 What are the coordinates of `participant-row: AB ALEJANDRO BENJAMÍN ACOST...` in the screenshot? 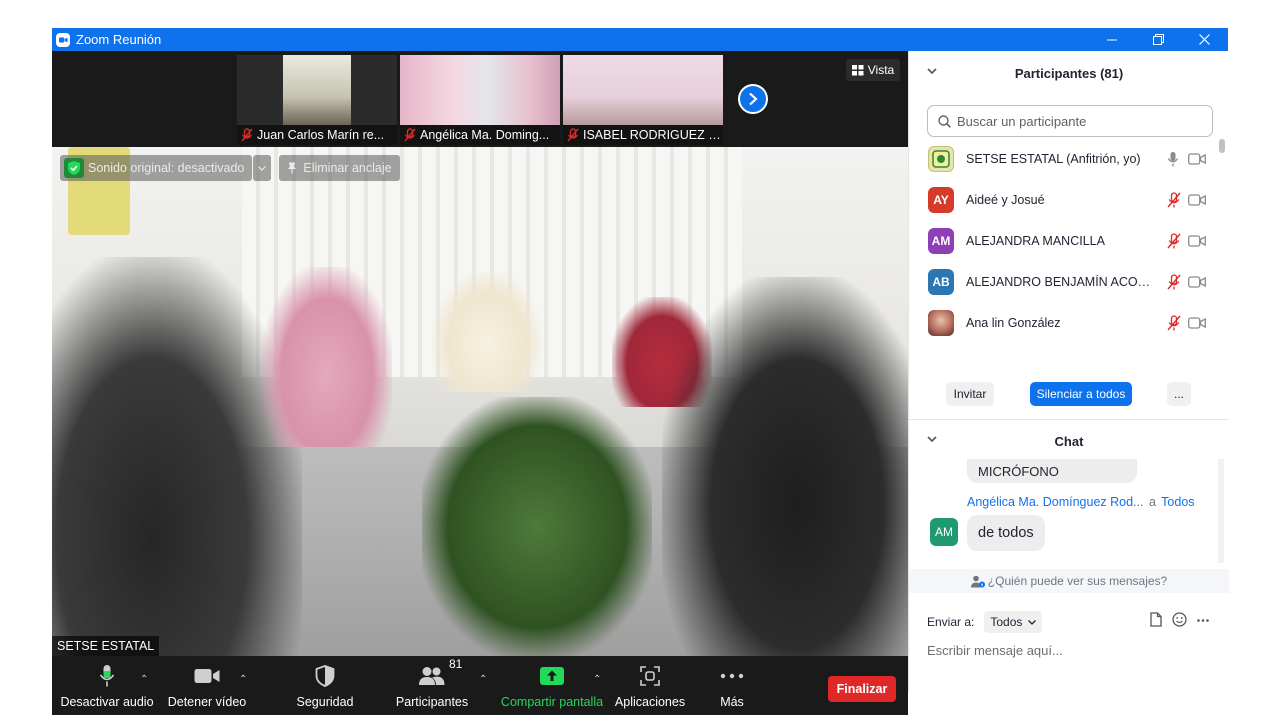 It's located at (1064, 281).